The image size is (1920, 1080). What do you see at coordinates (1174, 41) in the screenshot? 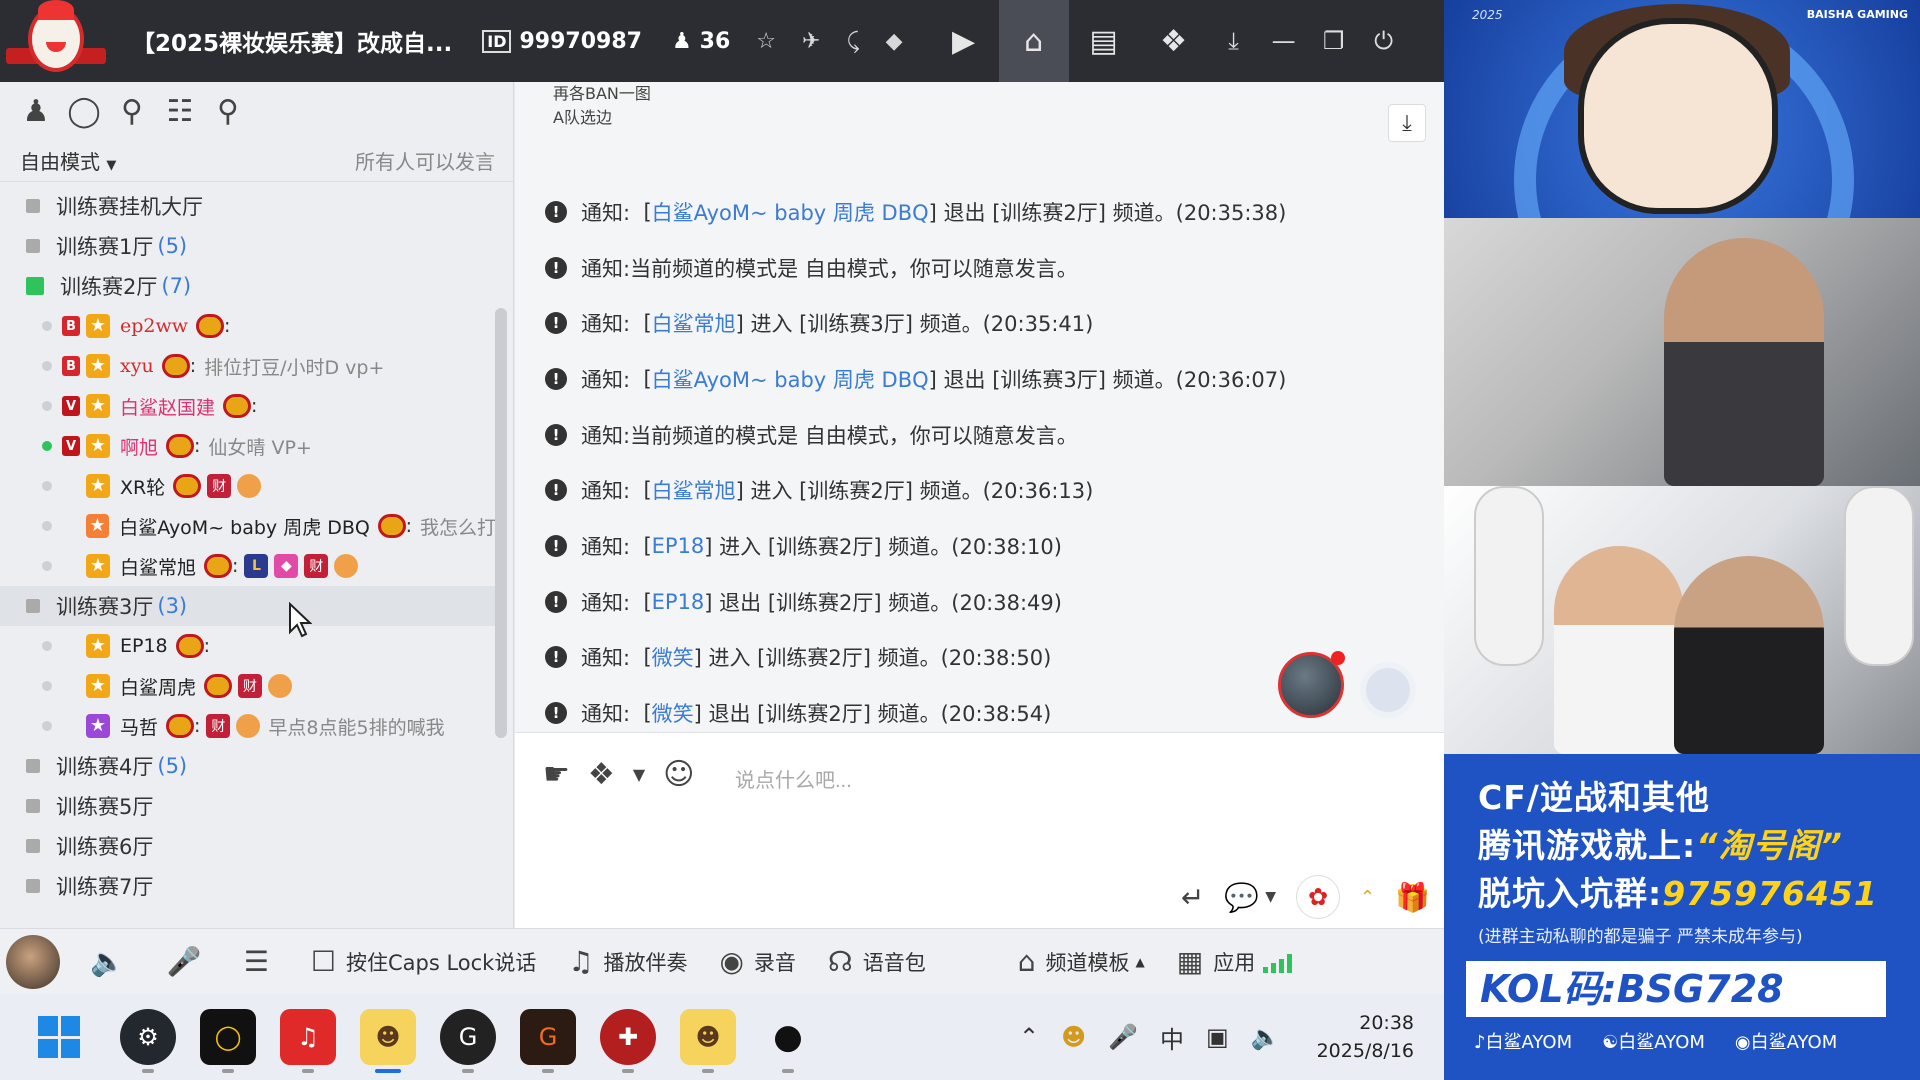
I see `gamepad-button: ❖` at bounding box center [1174, 41].